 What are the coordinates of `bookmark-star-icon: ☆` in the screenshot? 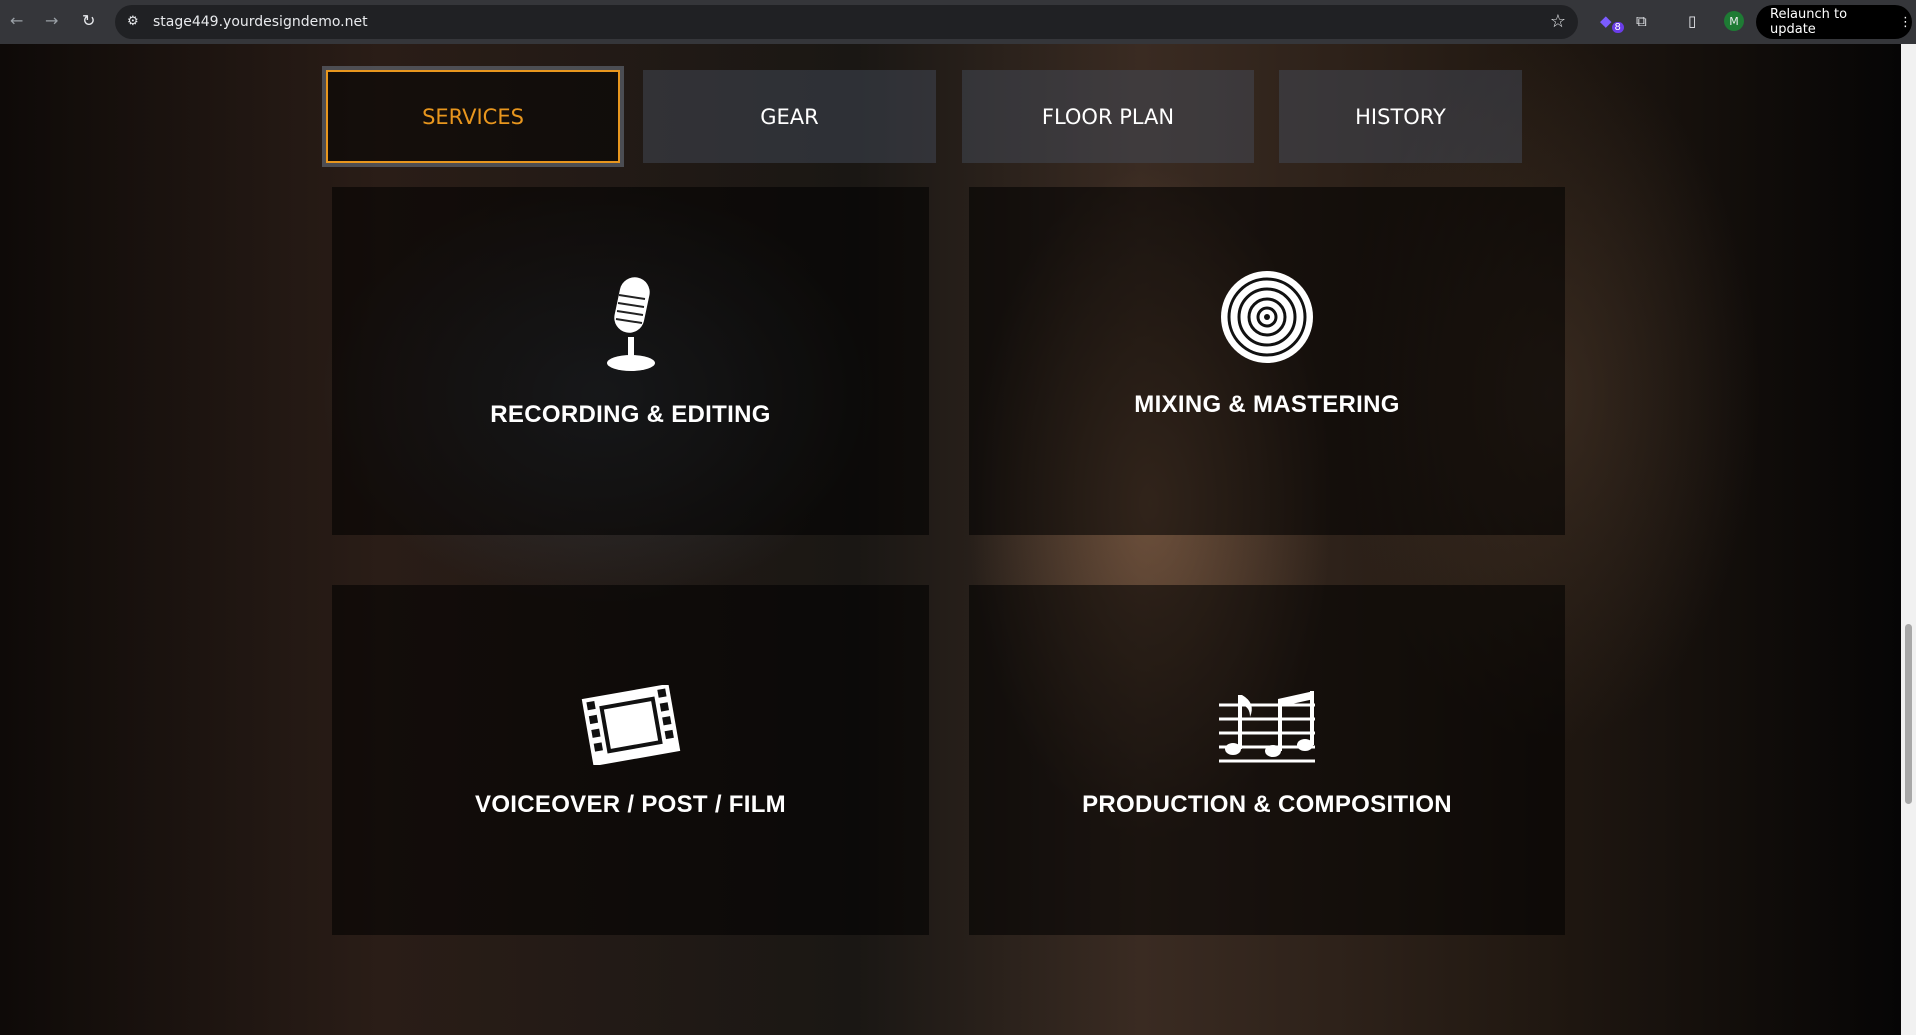 It's located at (1558, 21).